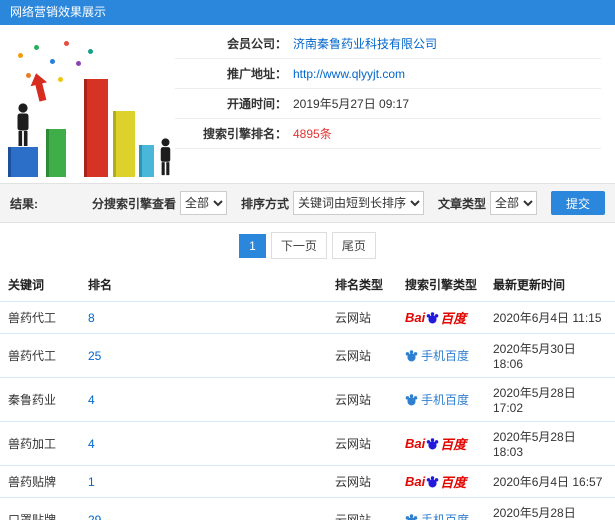  Describe the element at coordinates (256, 74) in the screenshot. I see `promo-url-label: 推广地址：` at that location.